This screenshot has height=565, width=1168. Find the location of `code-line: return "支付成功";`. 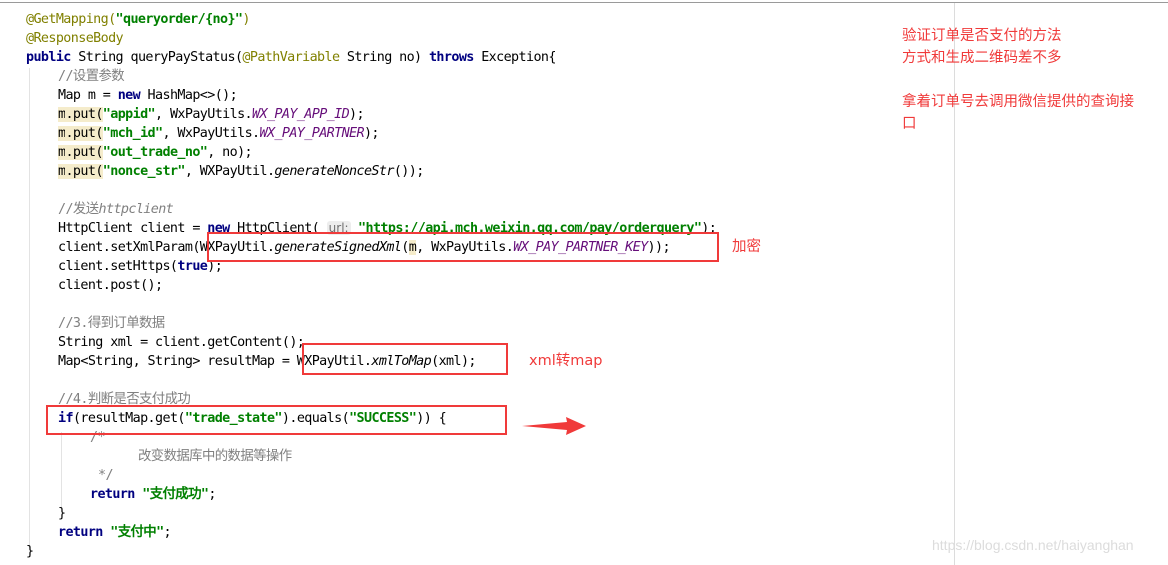

code-line: return "支付成功"; is located at coordinates (153, 494).